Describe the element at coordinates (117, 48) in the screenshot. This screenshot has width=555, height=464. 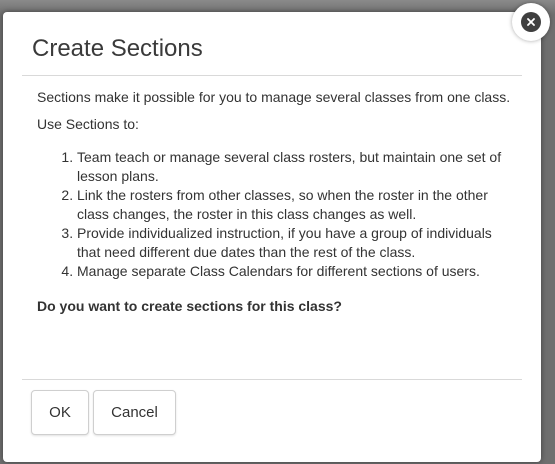
I see `dialog-title: Create Sections` at that location.